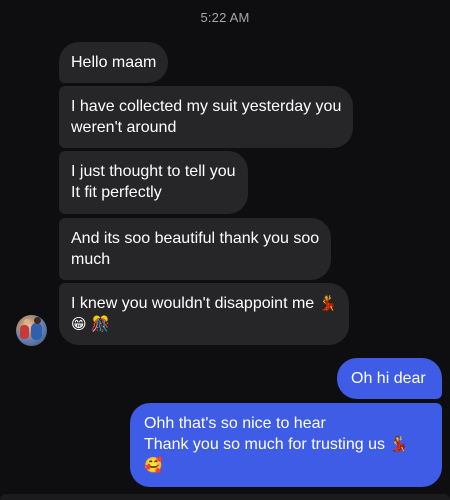  What do you see at coordinates (124, 127) in the screenshot?
I see `message-text: weren't around` at bounding box center [124, 127].